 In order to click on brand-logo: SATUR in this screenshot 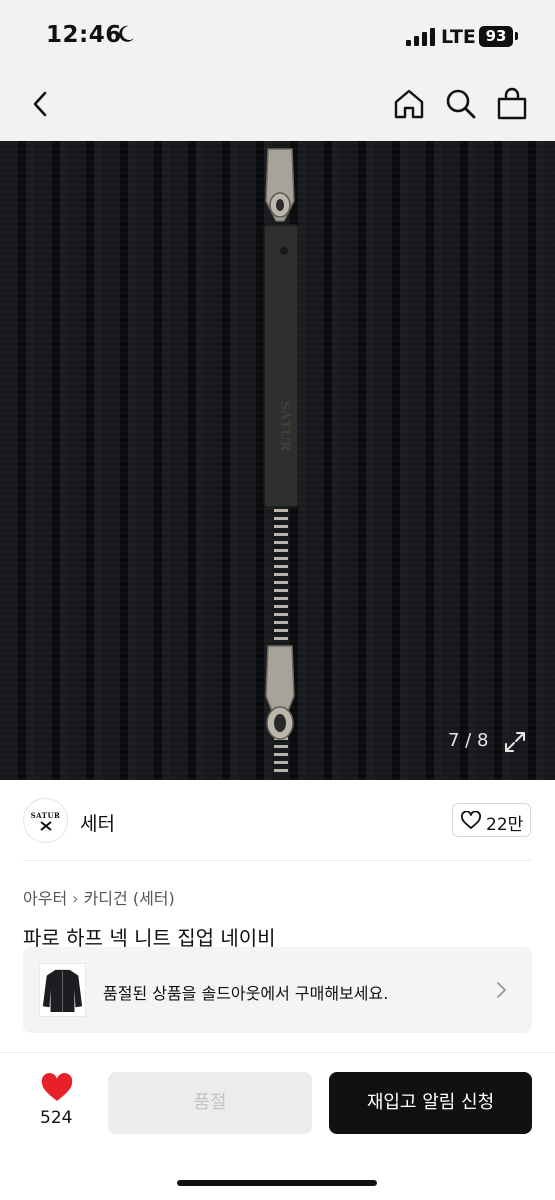, I will do `click(45, 820)`.